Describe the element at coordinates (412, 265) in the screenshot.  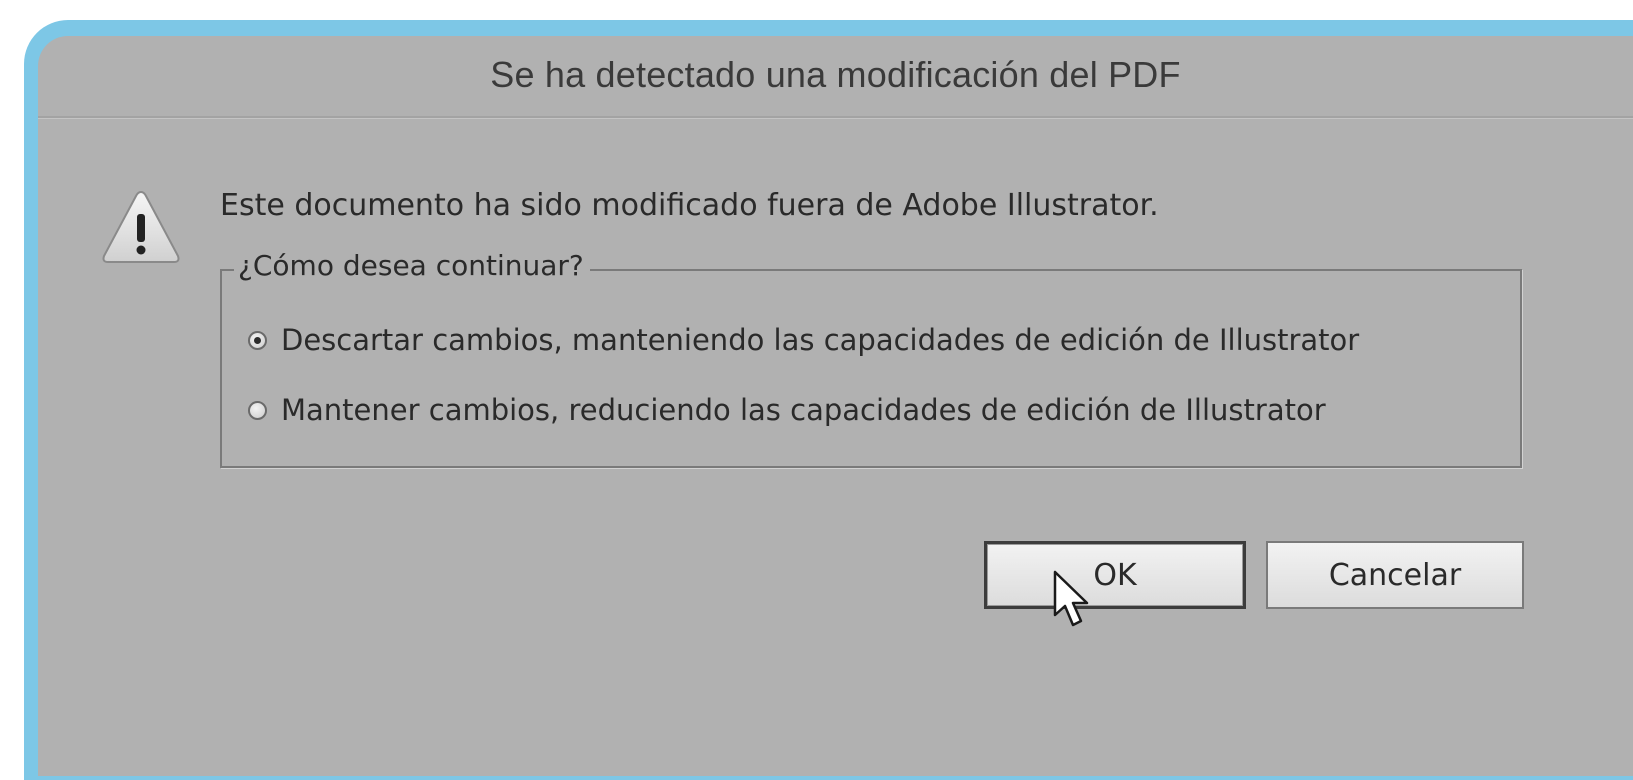
I see `group-legend: ¿Cómo desea continuar?` at that location.